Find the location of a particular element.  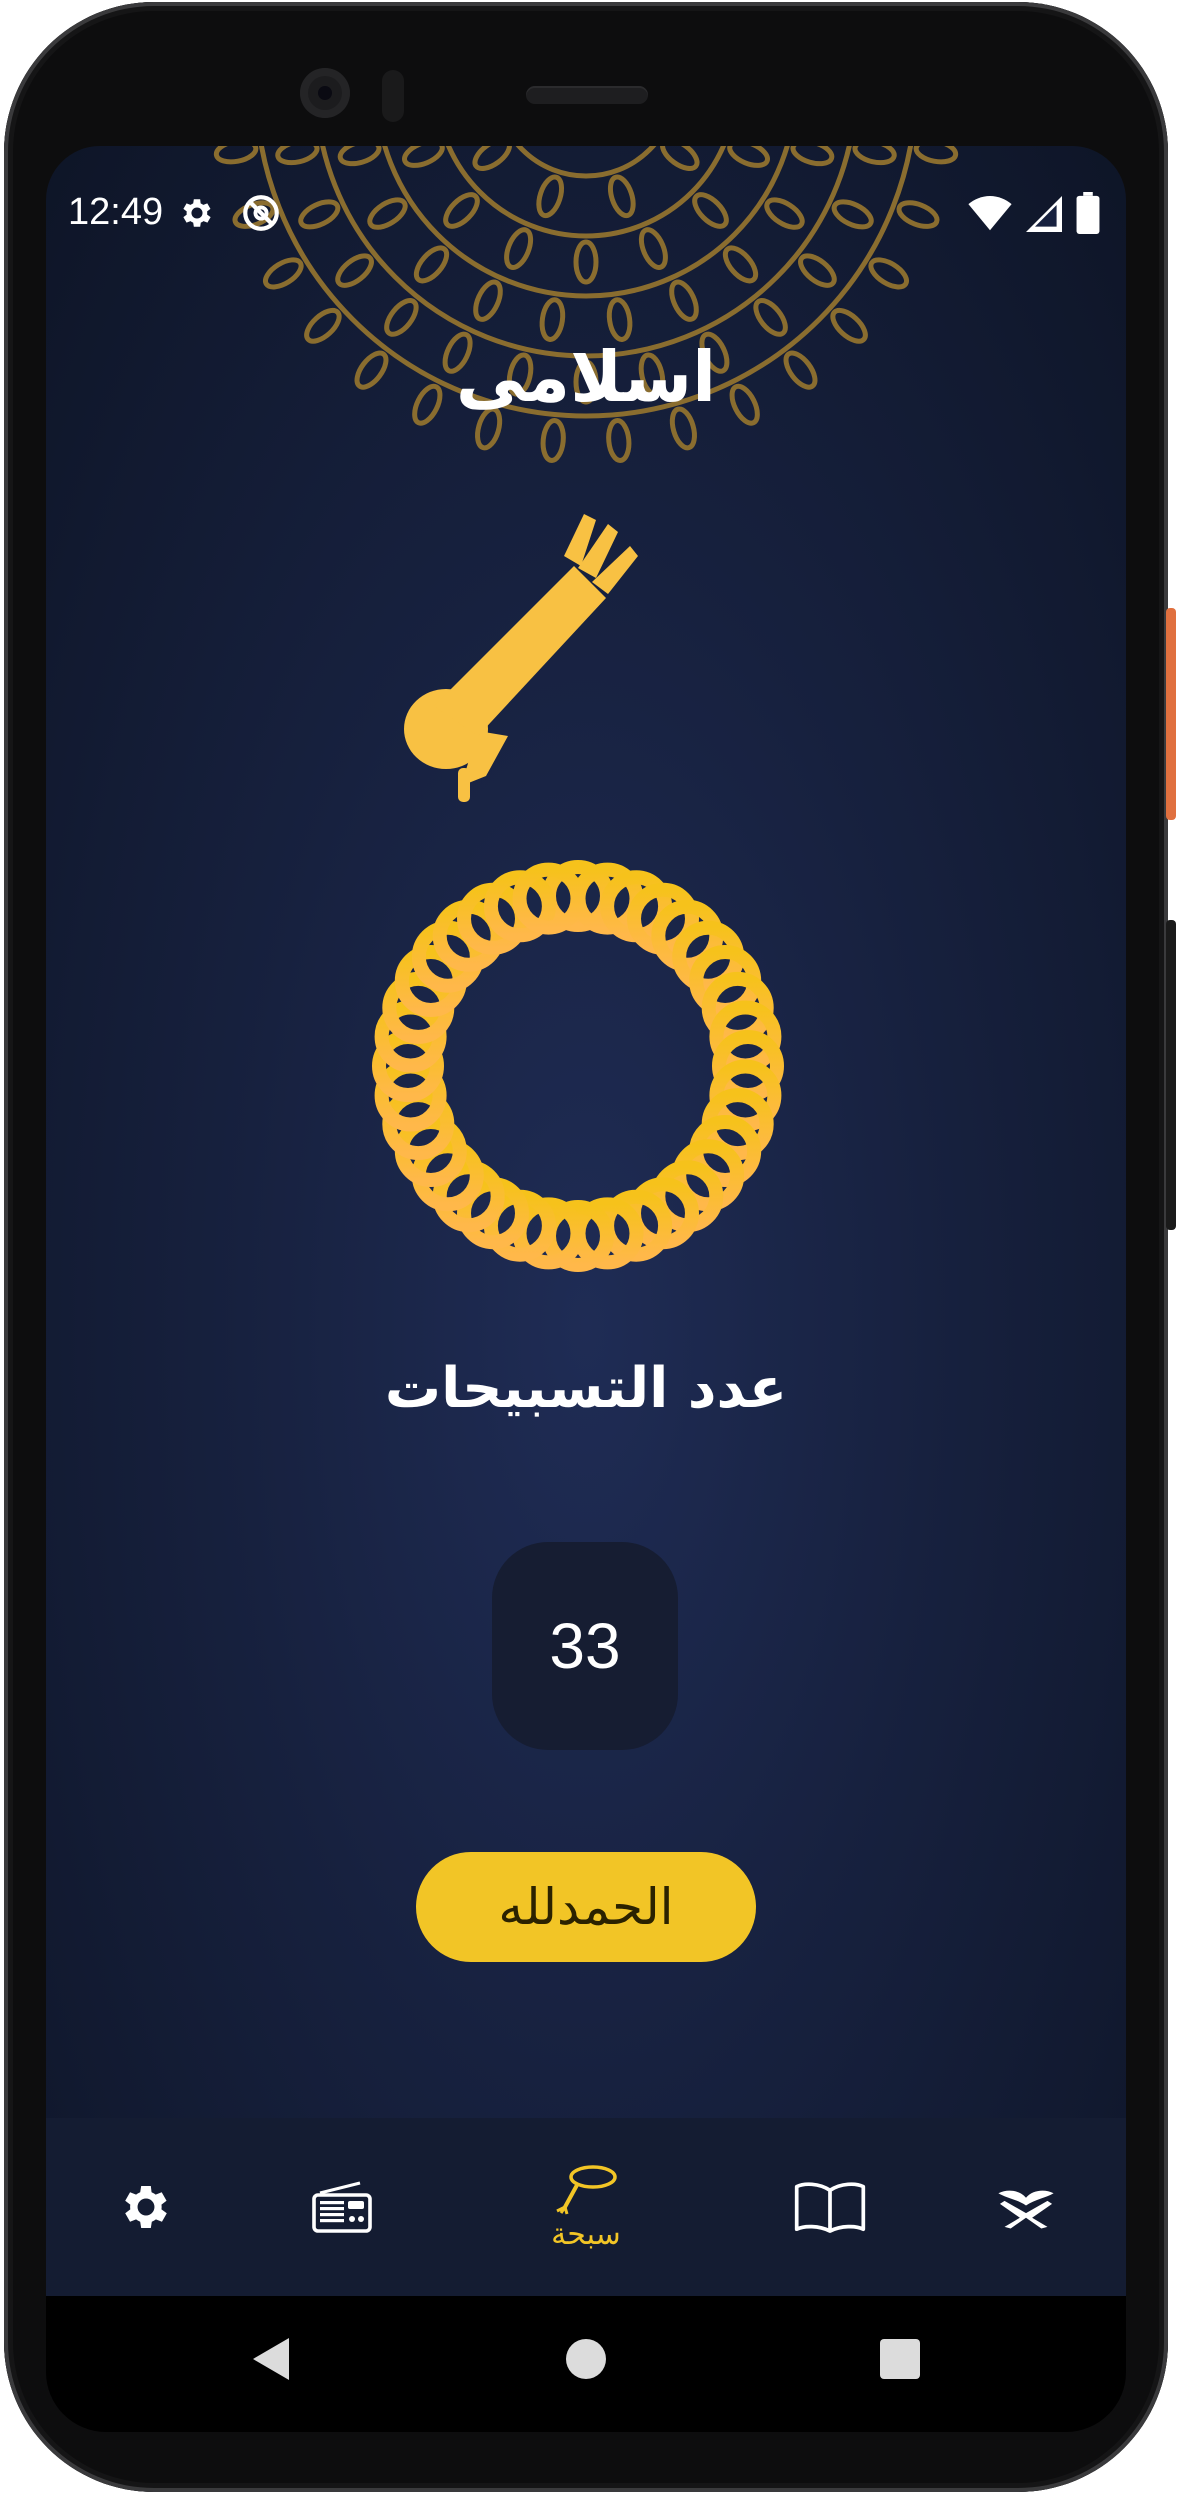

proximity-sensor is located at coordinates (393, 96).